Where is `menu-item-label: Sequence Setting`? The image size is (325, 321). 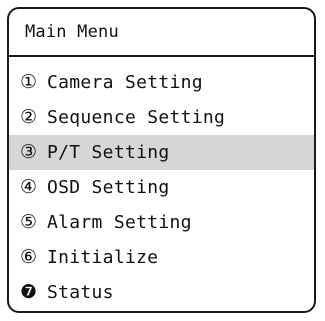 menu-item-label: Sequence Setting is located at coordinates (136, 117).